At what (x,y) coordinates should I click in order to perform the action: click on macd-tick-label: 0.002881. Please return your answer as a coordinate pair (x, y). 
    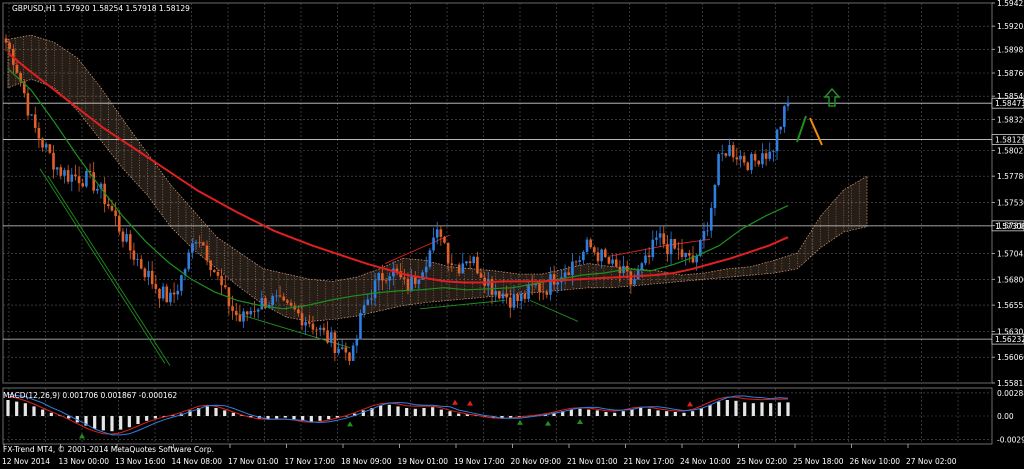
    Looking at the image, I should click on (1010, 393).